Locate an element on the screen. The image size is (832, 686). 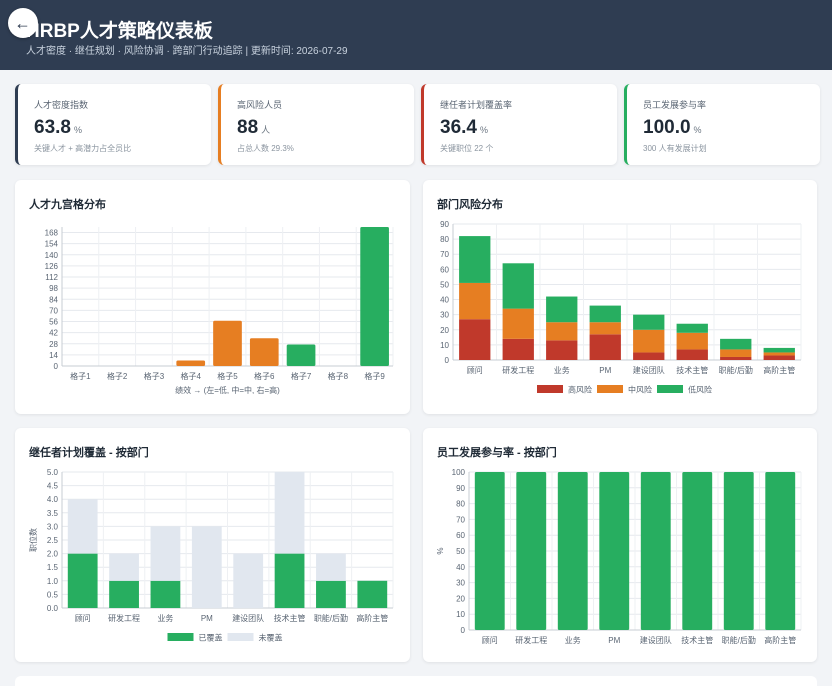
kpi-card-succession-coverage: 继任者计划覆盖率 36.4% 关键职位 22 个 is located at coordinates (519, 124).